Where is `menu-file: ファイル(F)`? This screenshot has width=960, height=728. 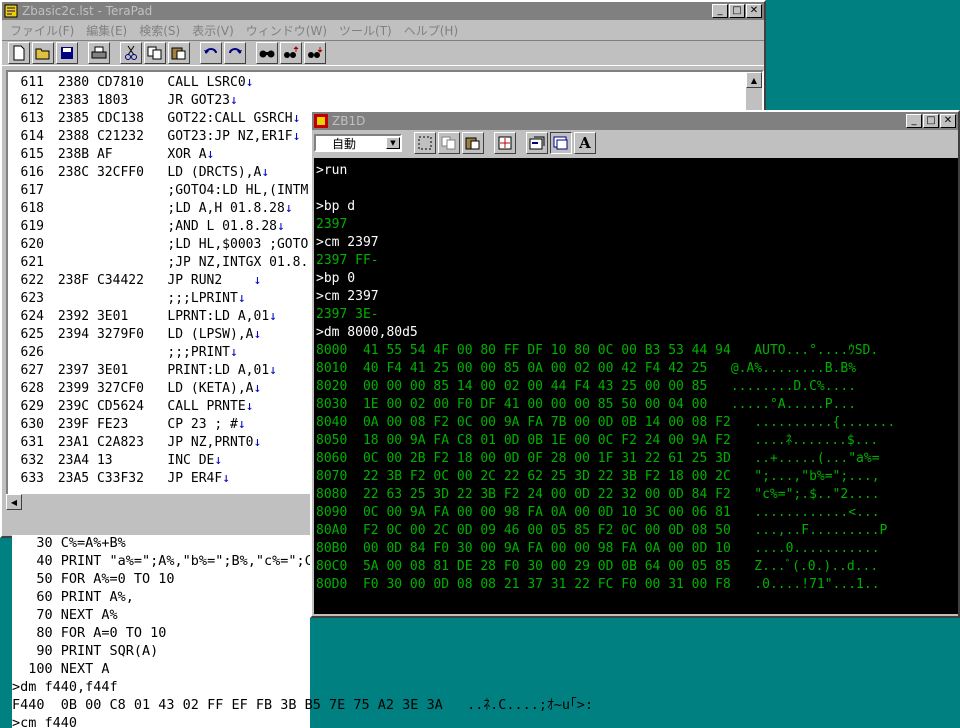 menu-file: ファイル(F) is located at coordinates (42, 30).